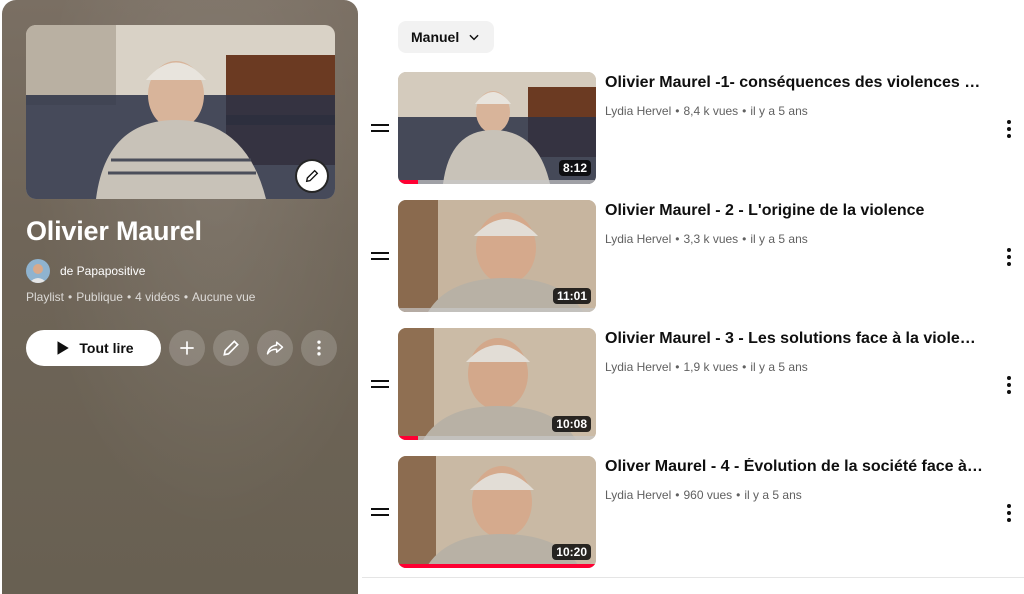  I want to click on thumbnail-image, so click(180, 112).